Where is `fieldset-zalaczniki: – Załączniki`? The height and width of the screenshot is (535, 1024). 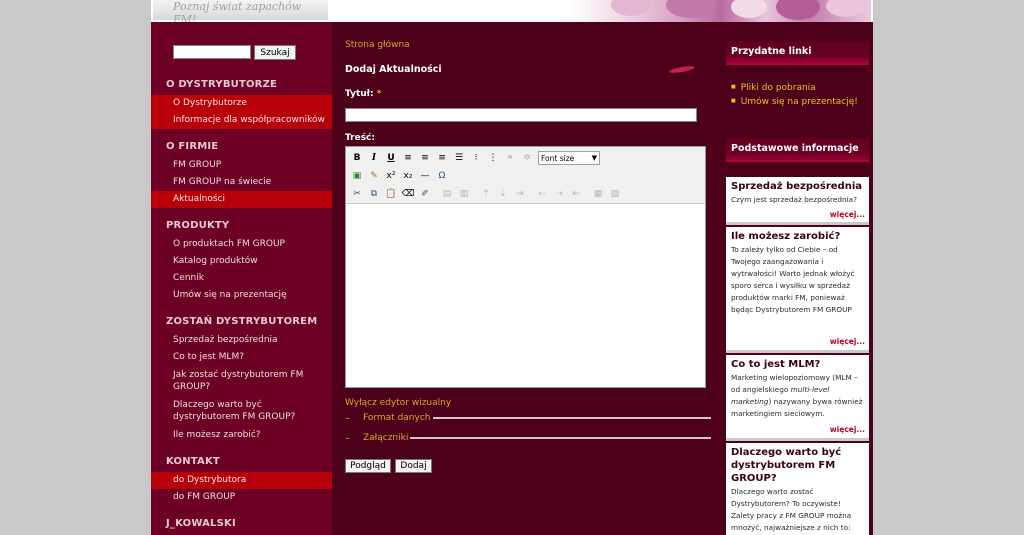
fieldset-zalaczniki: – Załączniki is located at coordinates (528, 438).